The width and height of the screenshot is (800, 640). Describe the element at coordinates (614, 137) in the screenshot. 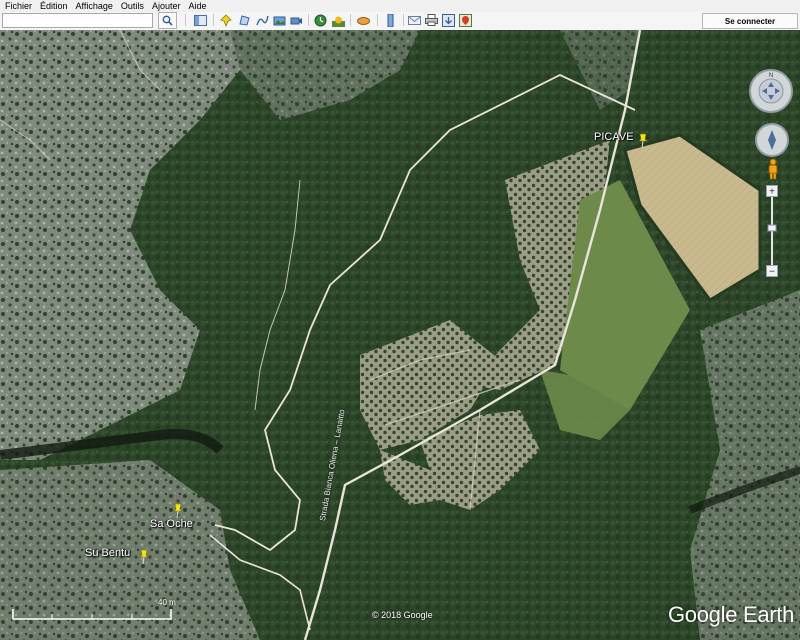

I see `placemark-label-picave: PICAVE` at that location.